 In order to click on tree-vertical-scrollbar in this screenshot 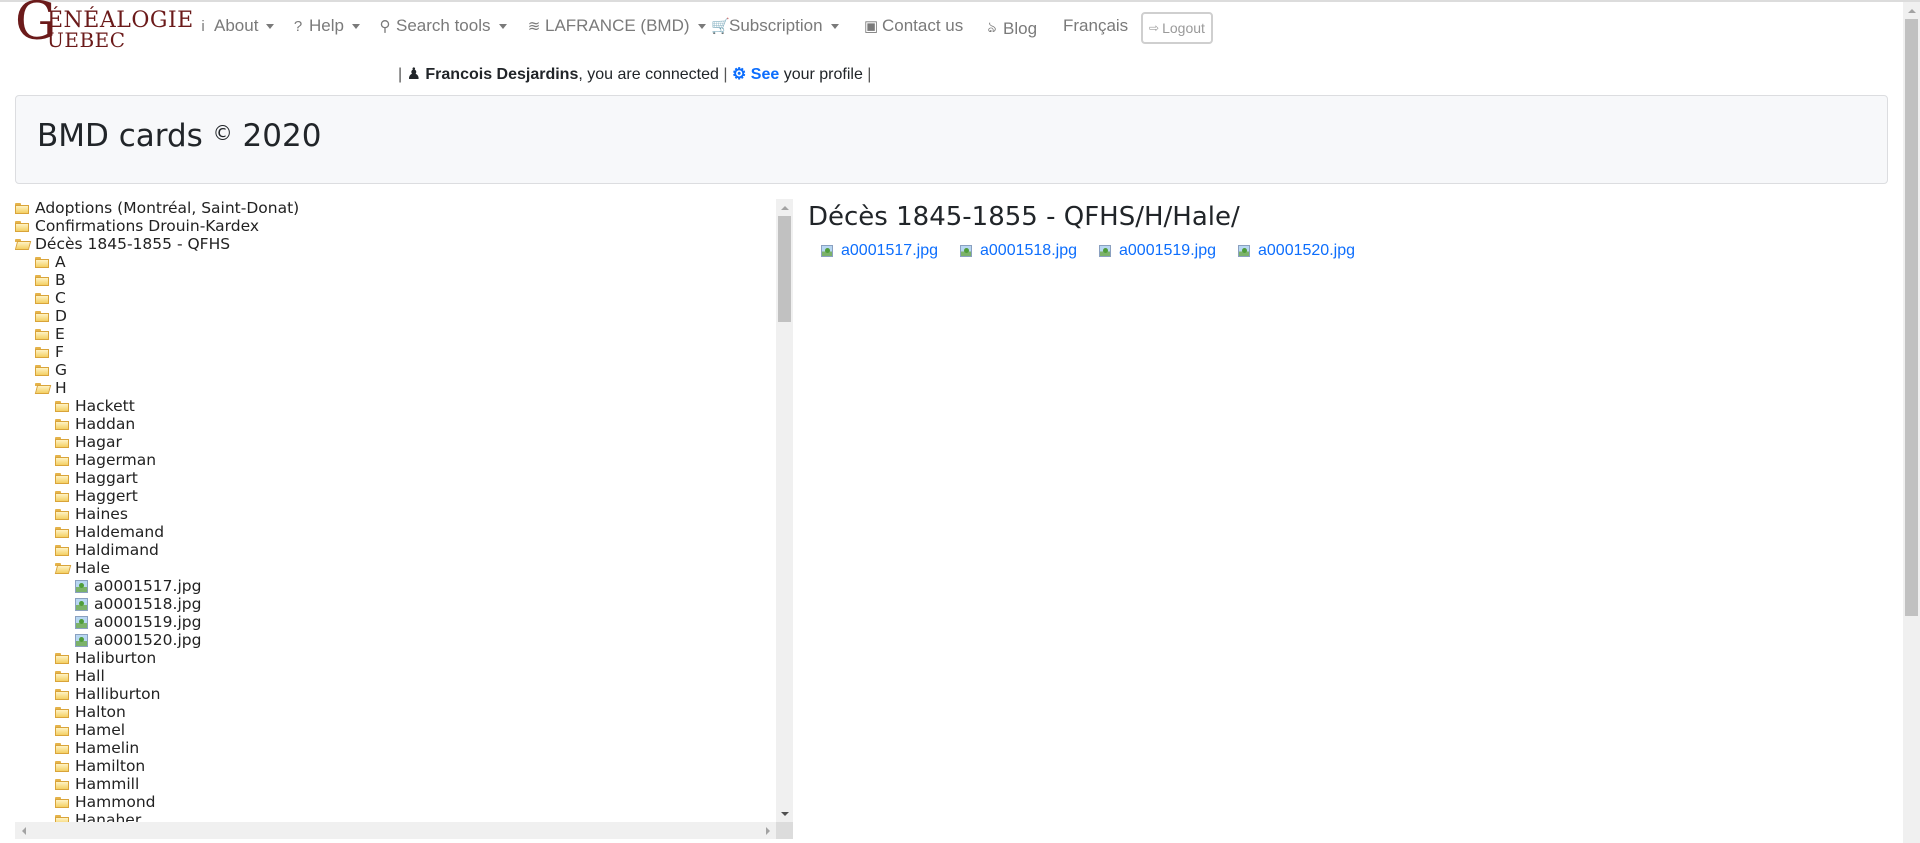, I will do `click(784, 510)`.